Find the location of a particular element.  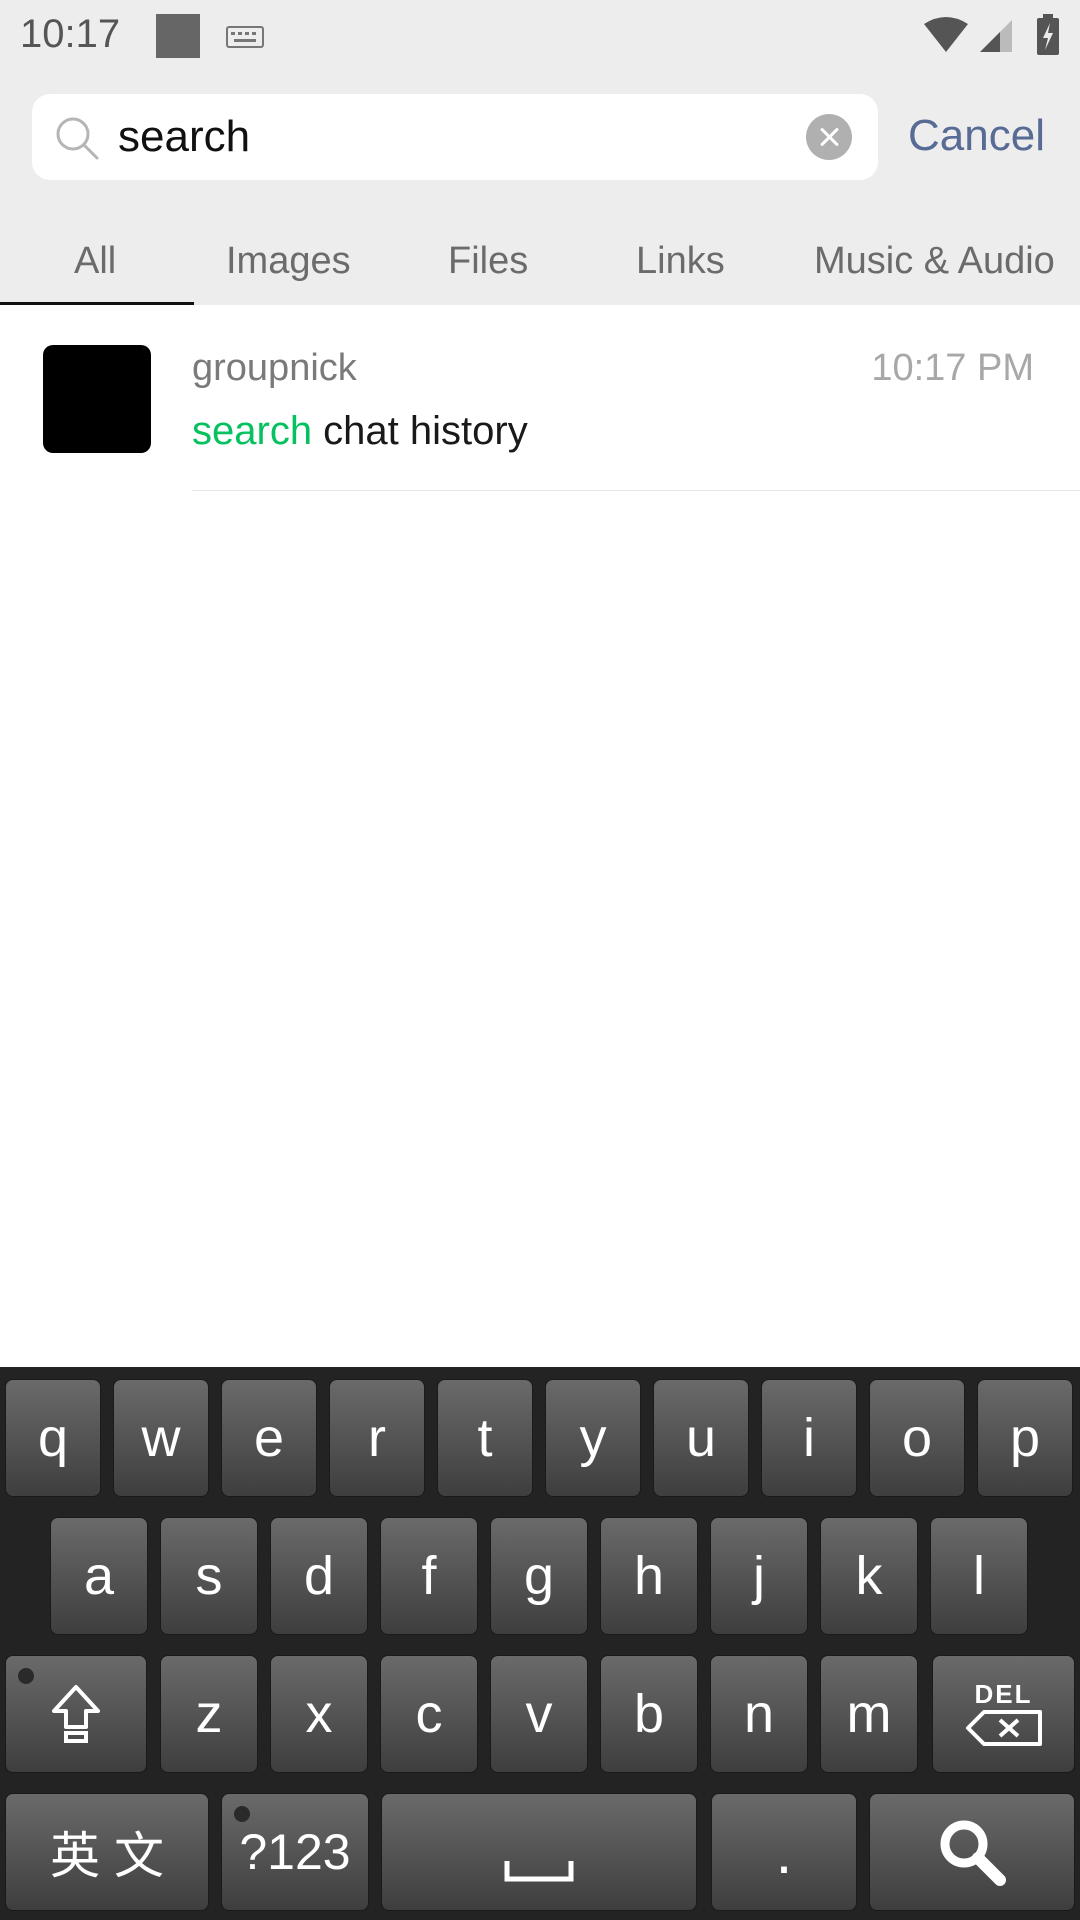

key-q: q is located at coordinates (53, 1438).